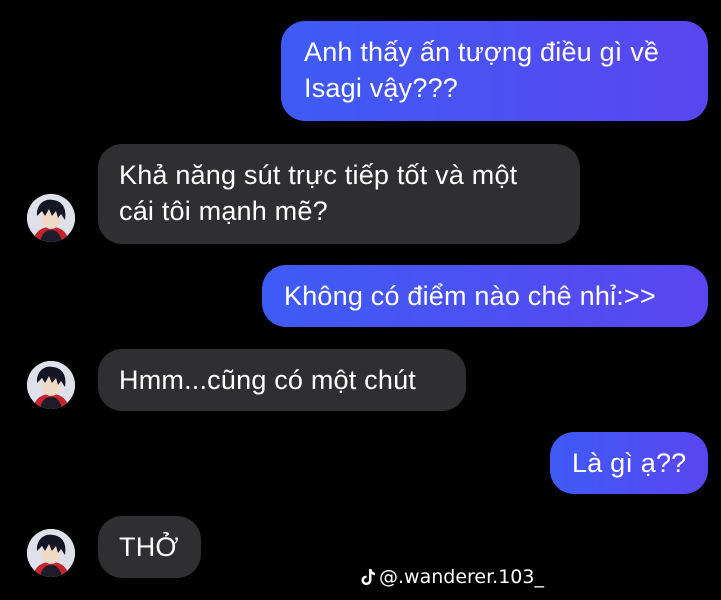 This screenshot has width=721, height=600. What do you see at coordinates (282, 380) in the screenshot?
I see `message-bubble-received: Hmm...cũng có một chút` at bounding box center [282, 380].